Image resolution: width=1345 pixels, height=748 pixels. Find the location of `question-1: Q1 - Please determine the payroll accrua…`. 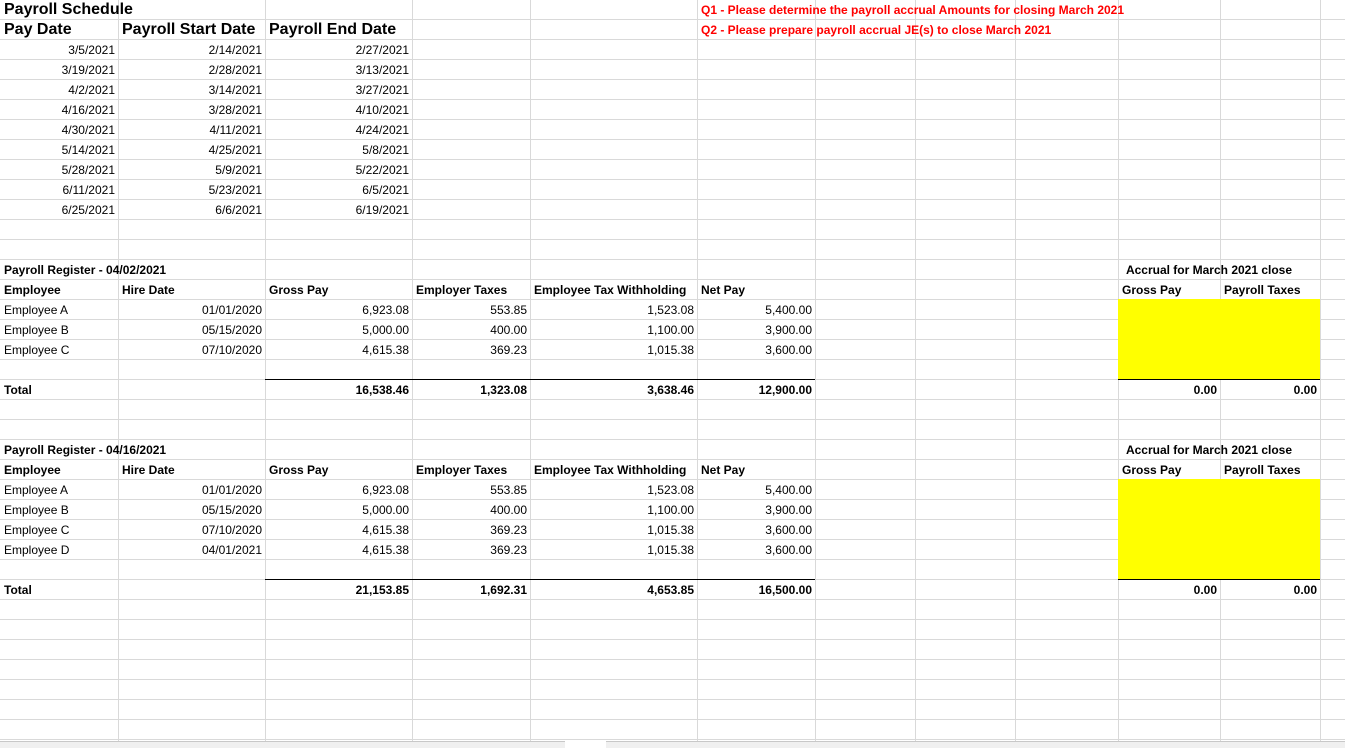

question-1: Q1 - Please determine the payroll accrua… is located at coordinates (910, 10).